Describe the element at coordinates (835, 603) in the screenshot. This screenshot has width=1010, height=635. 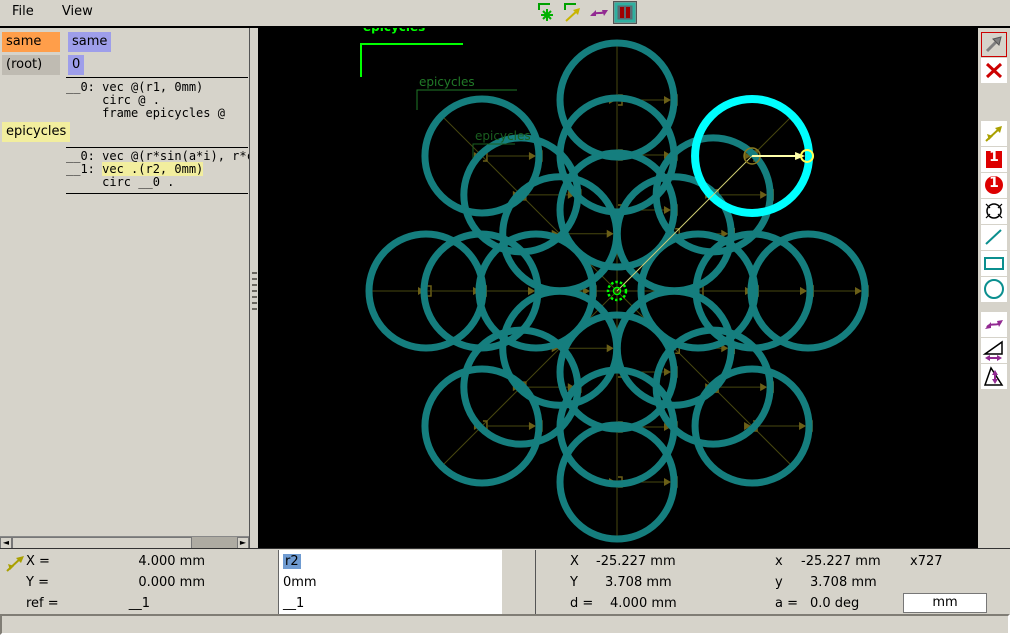
I see `angle-value: 0.0 deg` at that location.